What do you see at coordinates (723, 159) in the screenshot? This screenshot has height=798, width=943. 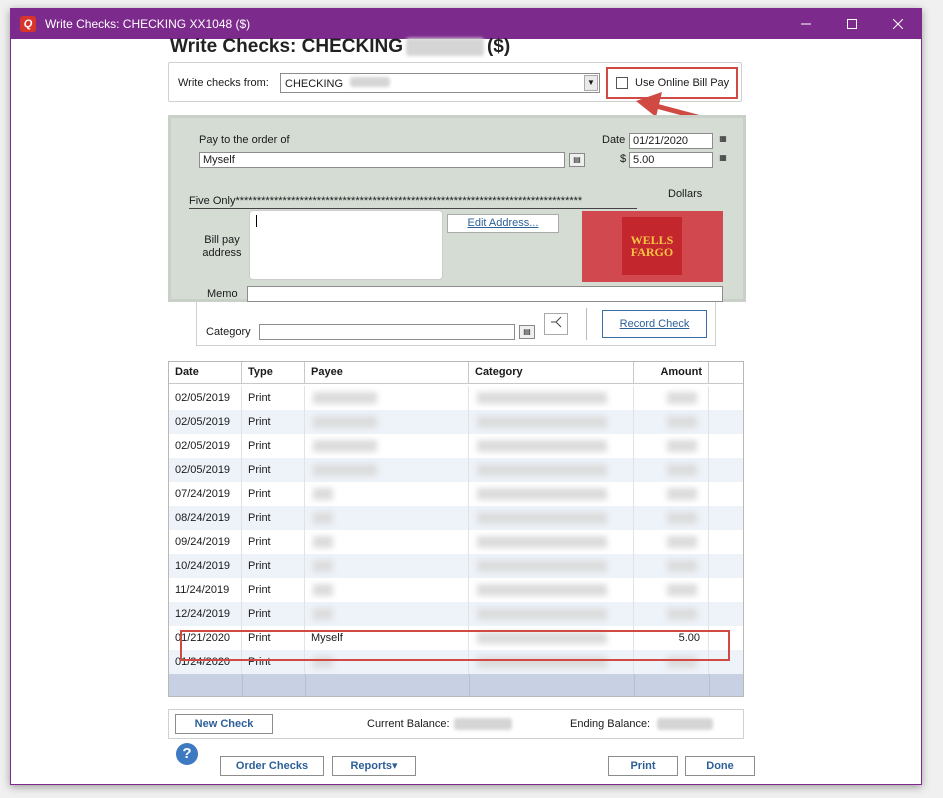 I see `calculator-icon: ▦` at bounding box center [723, 159].